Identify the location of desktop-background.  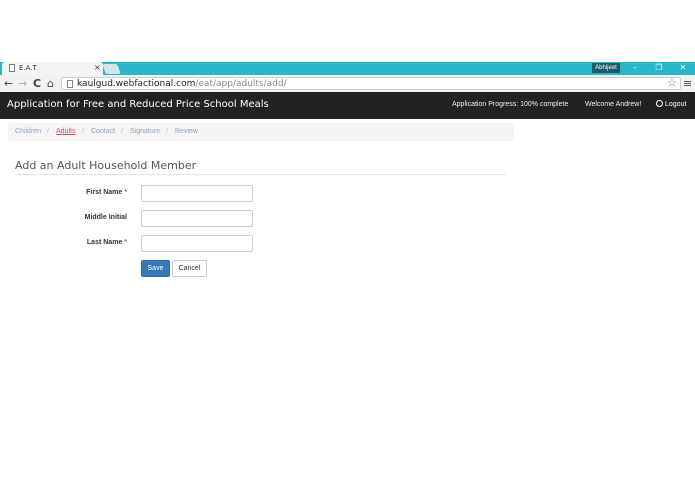
(347, 31).